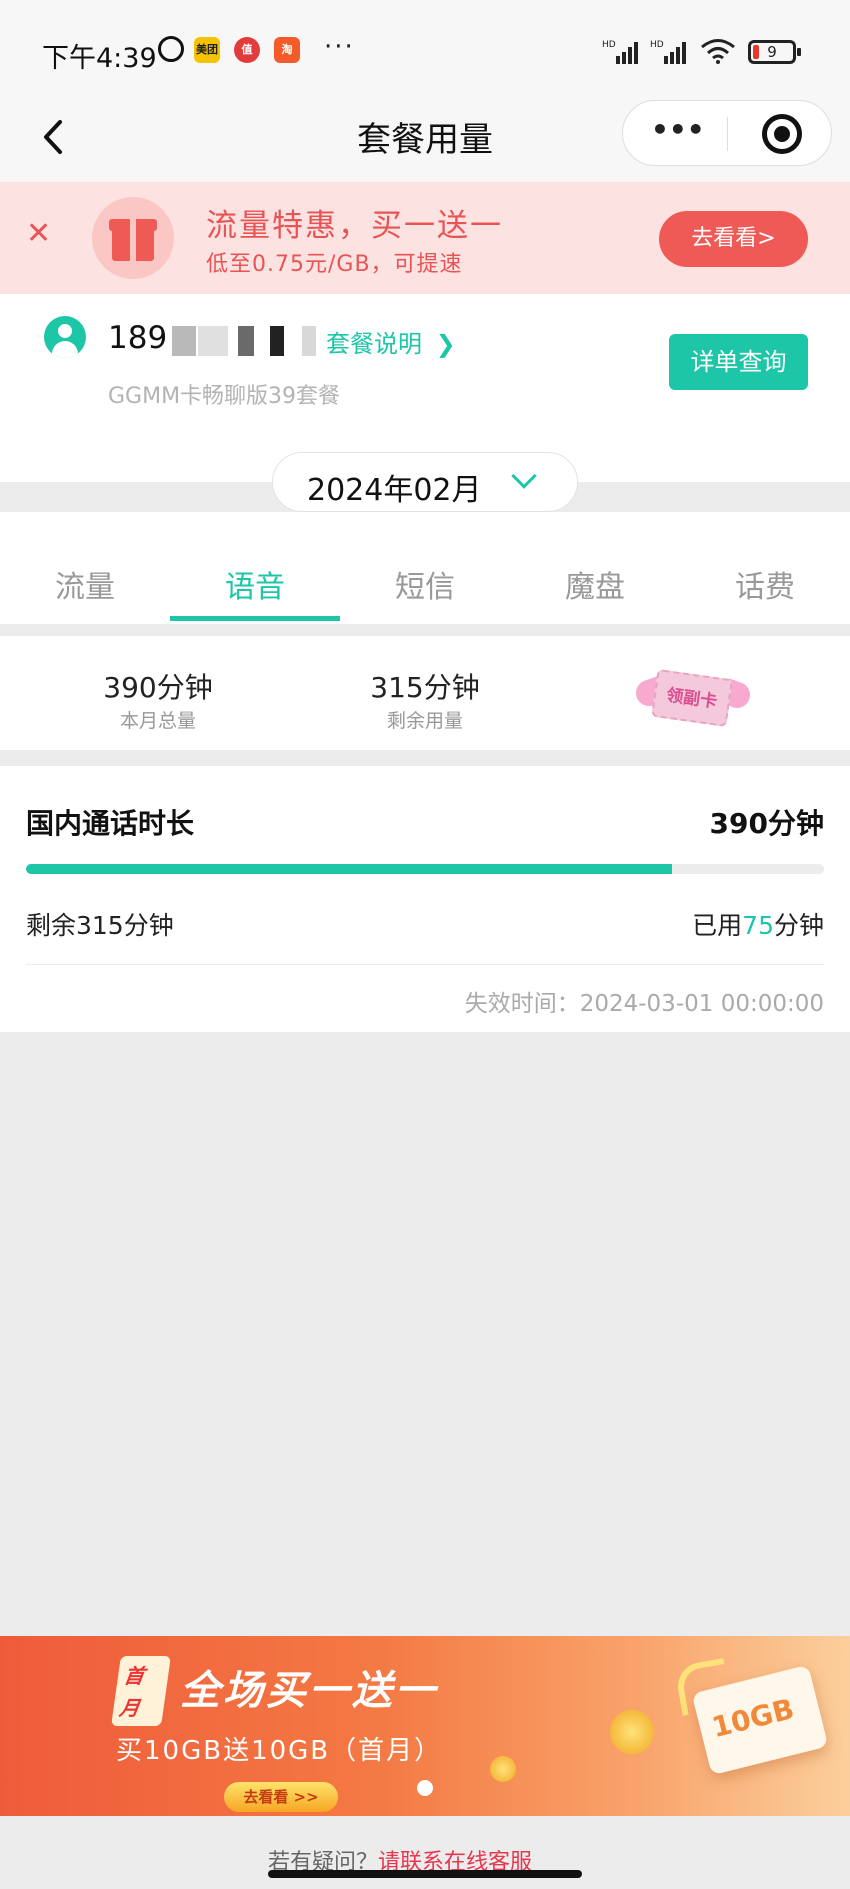 Image resolution: width=850 pixels, height=1889 pixels. I want to click on promo-banner: ✕ 流量特惠，买一送一 低至0.75元/GB，可提速 去看看>, so click(425, 238).